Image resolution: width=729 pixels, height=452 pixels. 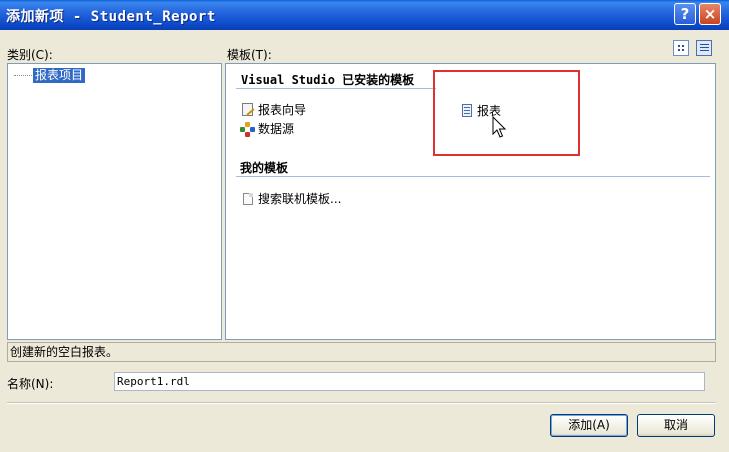 What do you see at coordinates (248, 199) in the screenshot?
I see `search-online-icon` at bounding box center [248, 199].